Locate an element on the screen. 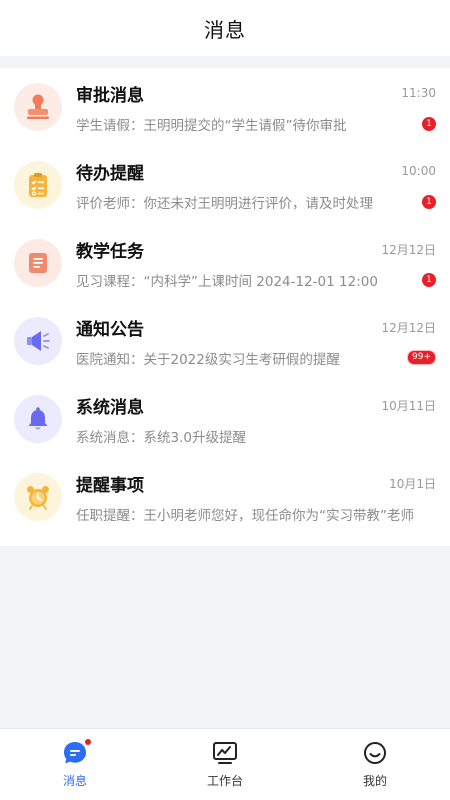 This screenshot has width=450, height=800. megaphone-icon is located at coordinates (38, 341).